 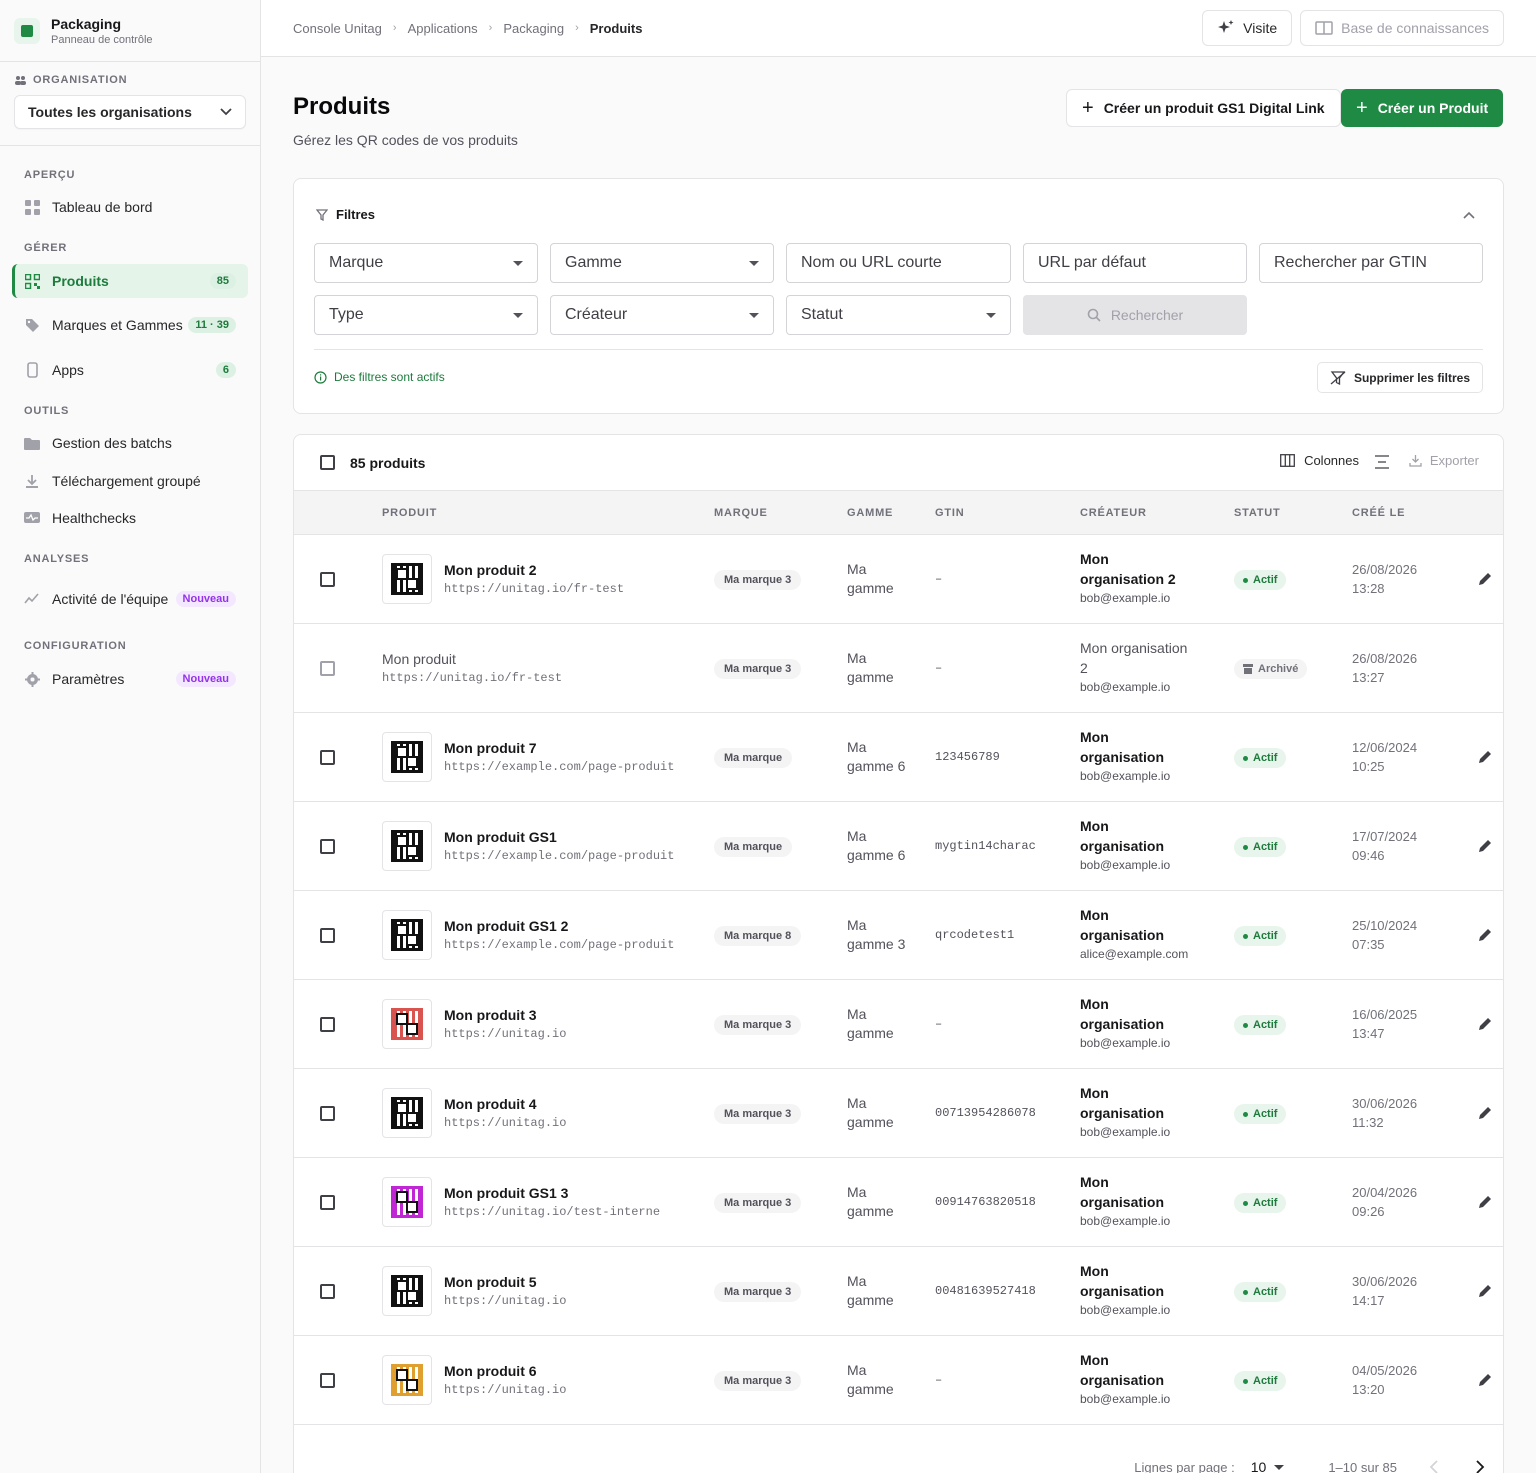 What do you see at coordinates (552, 1193) in the screenshot?
I see `product-name: Mon produit GS1 3` at bounding box center [552, 1193].